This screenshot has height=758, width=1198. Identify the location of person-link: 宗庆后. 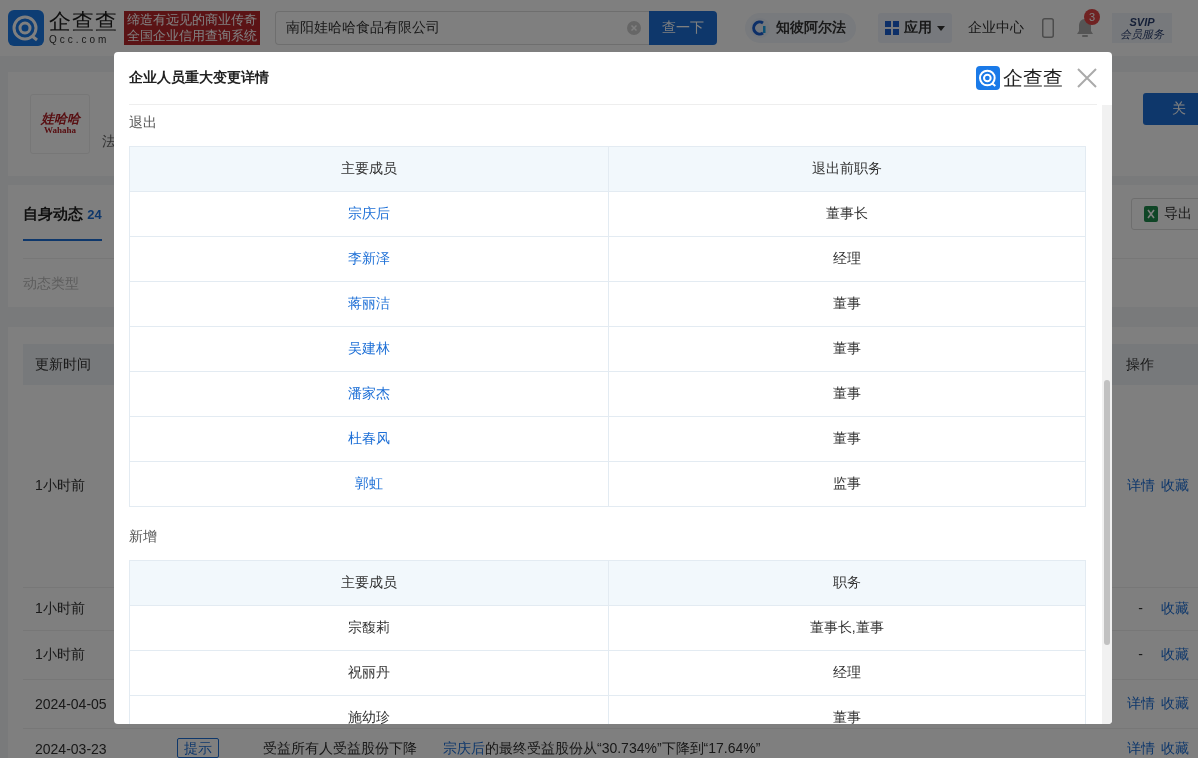
(464, 748).